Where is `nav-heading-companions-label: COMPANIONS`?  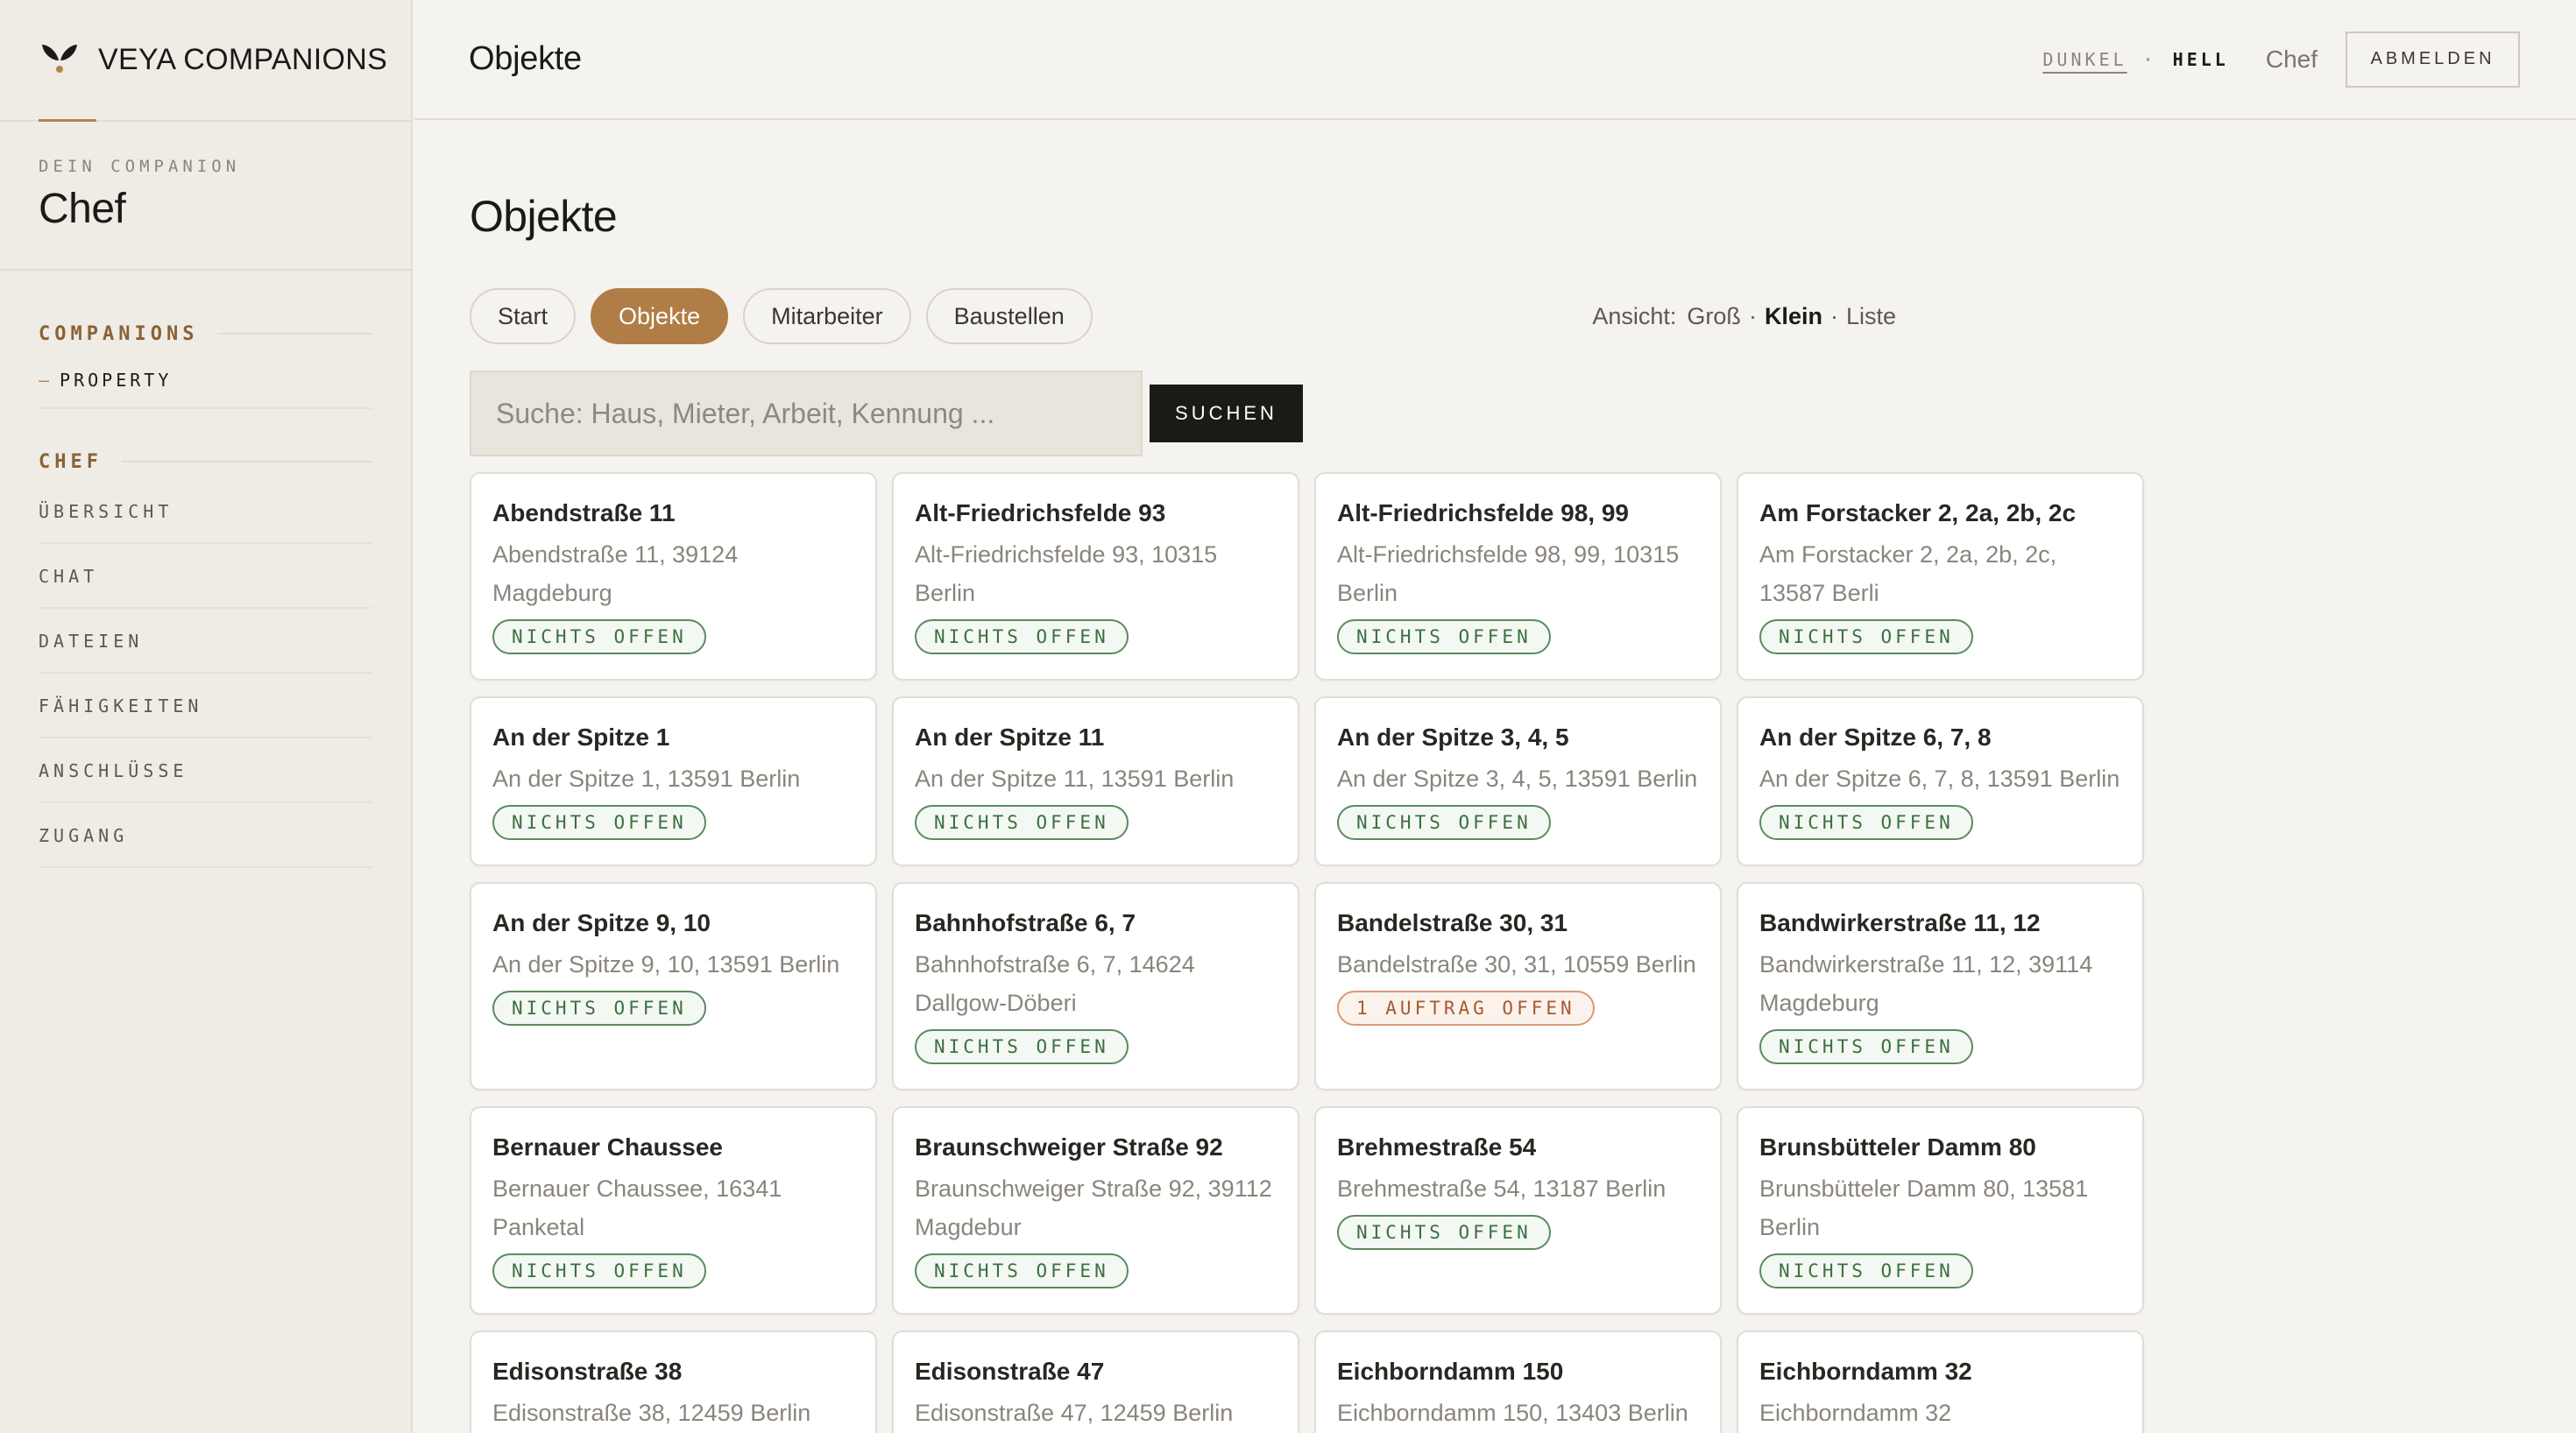
nav-heading-companions-label: COMPANIONS is located at coordinates (119, 333).